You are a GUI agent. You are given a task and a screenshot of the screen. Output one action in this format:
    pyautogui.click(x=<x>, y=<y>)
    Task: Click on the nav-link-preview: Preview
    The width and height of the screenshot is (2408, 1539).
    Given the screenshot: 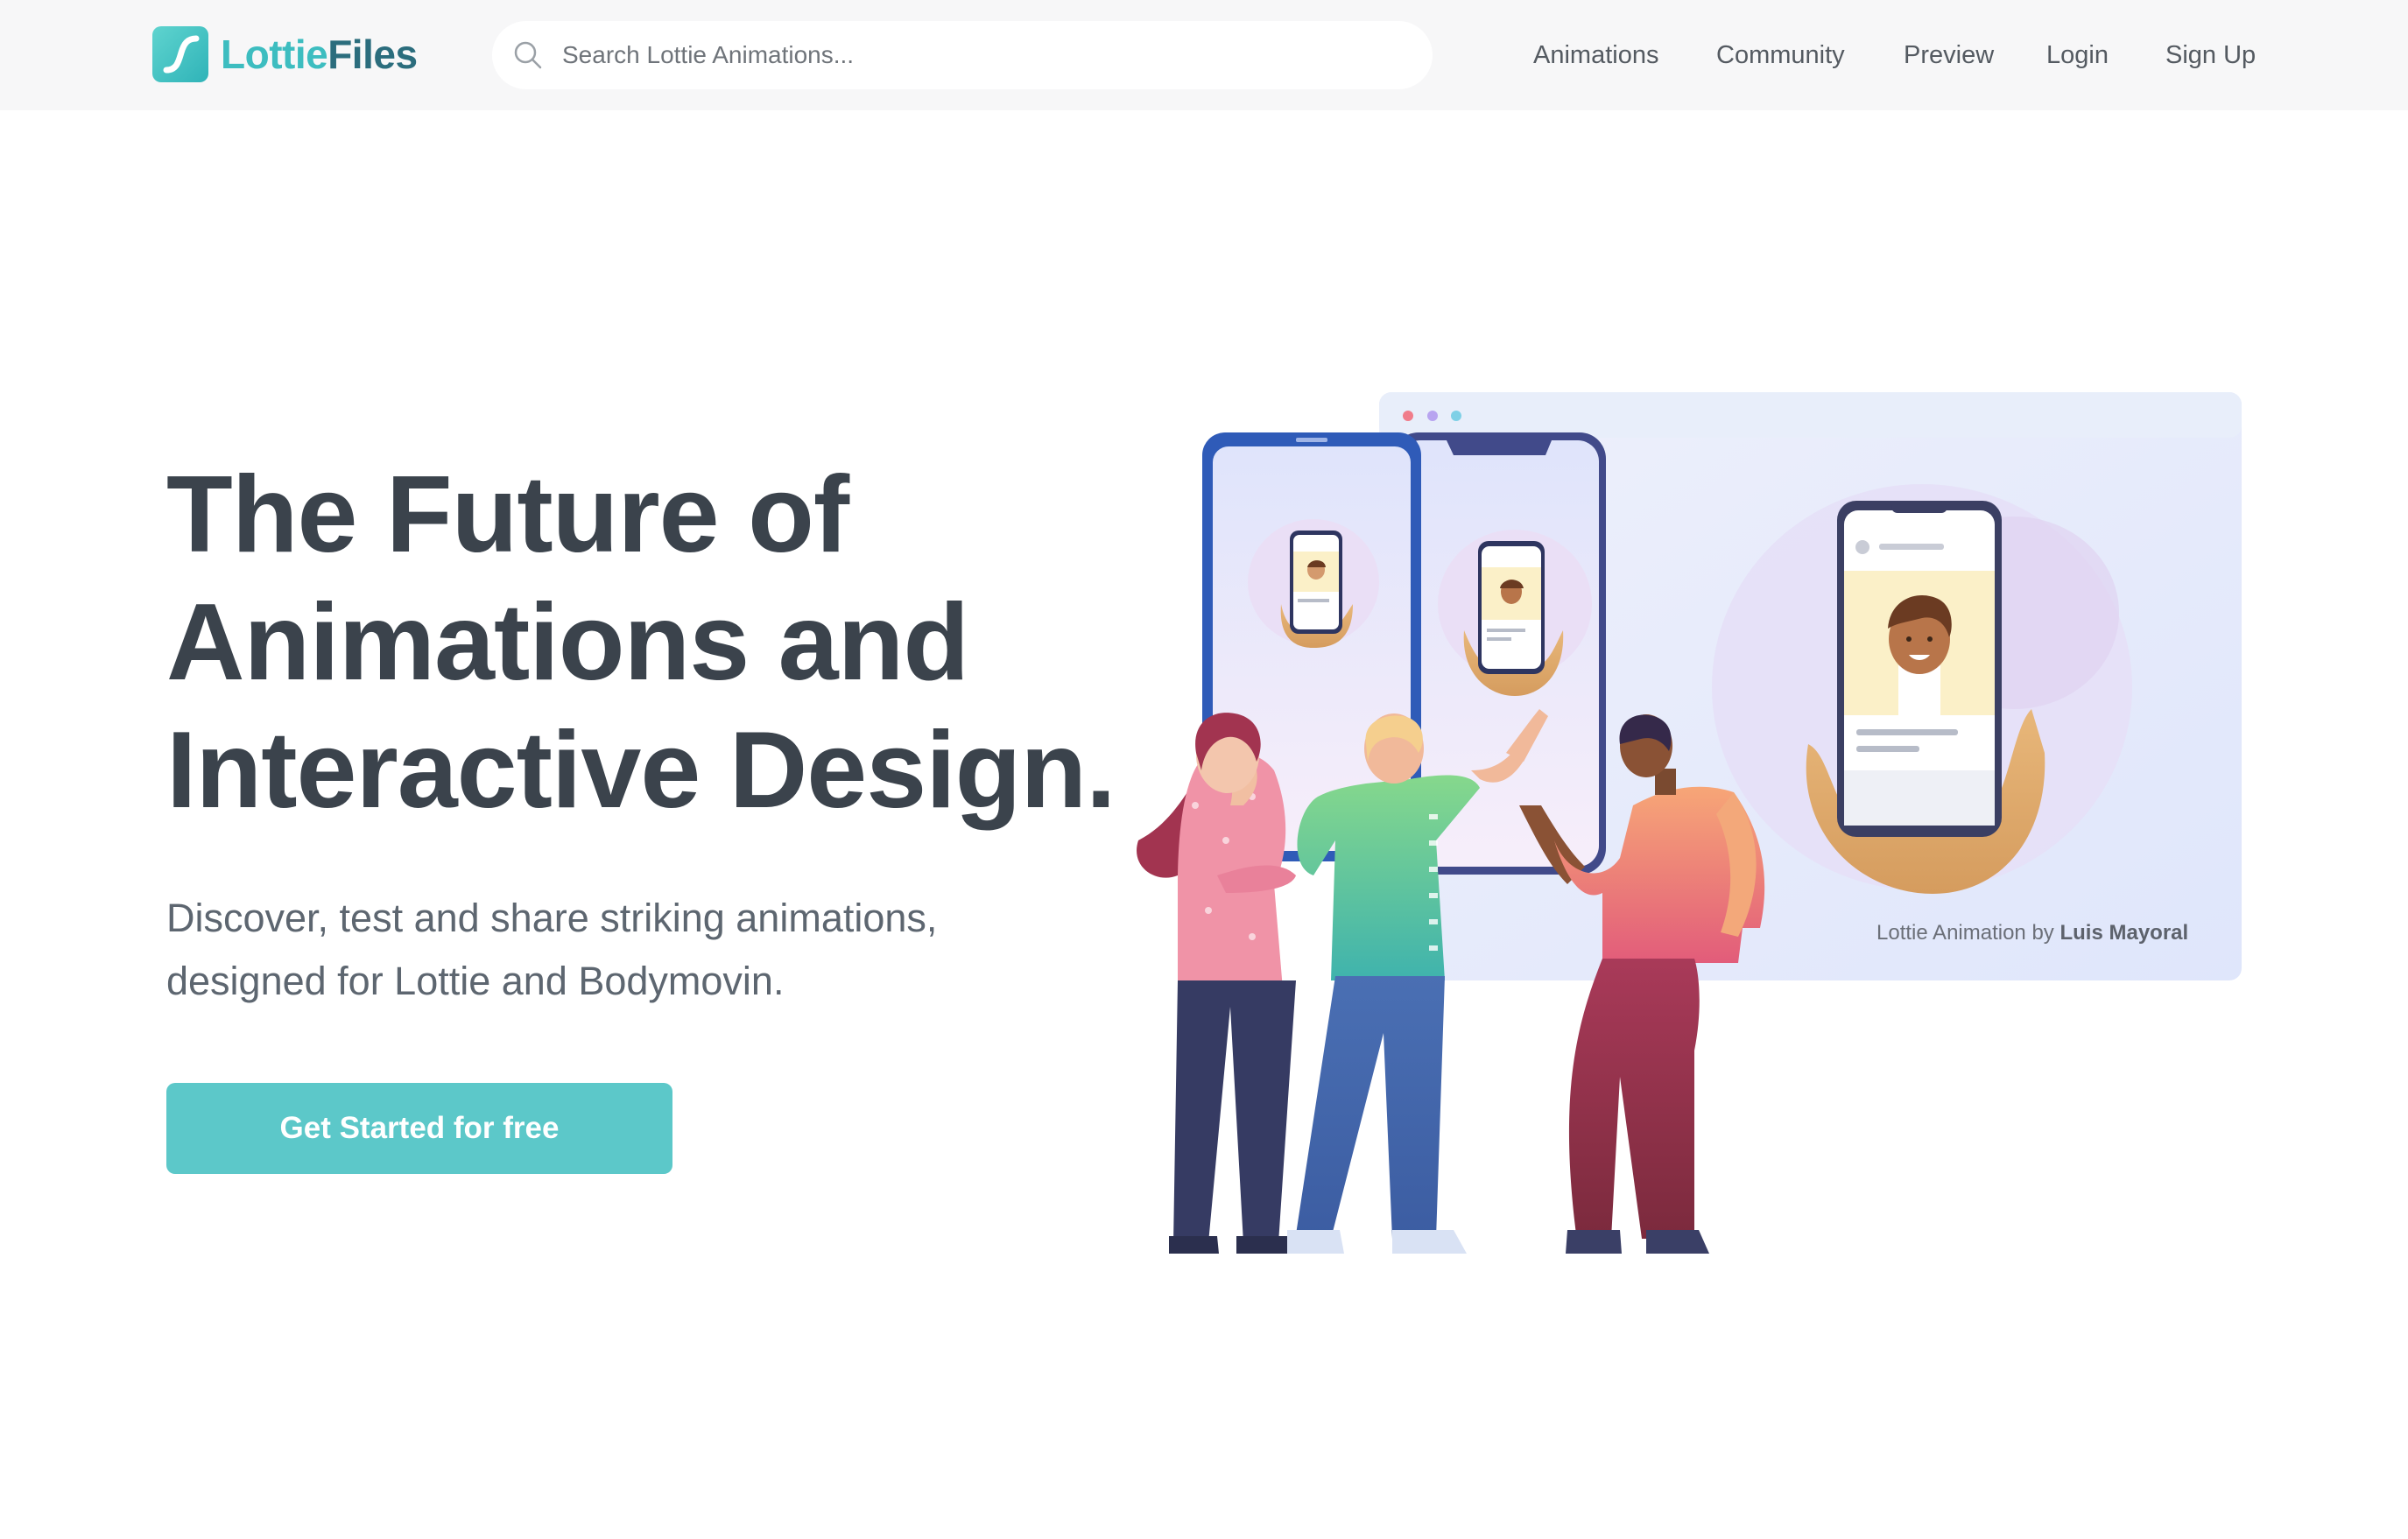 What is the action you would take?
    pyautogui.click(x=1949, y=56)
    